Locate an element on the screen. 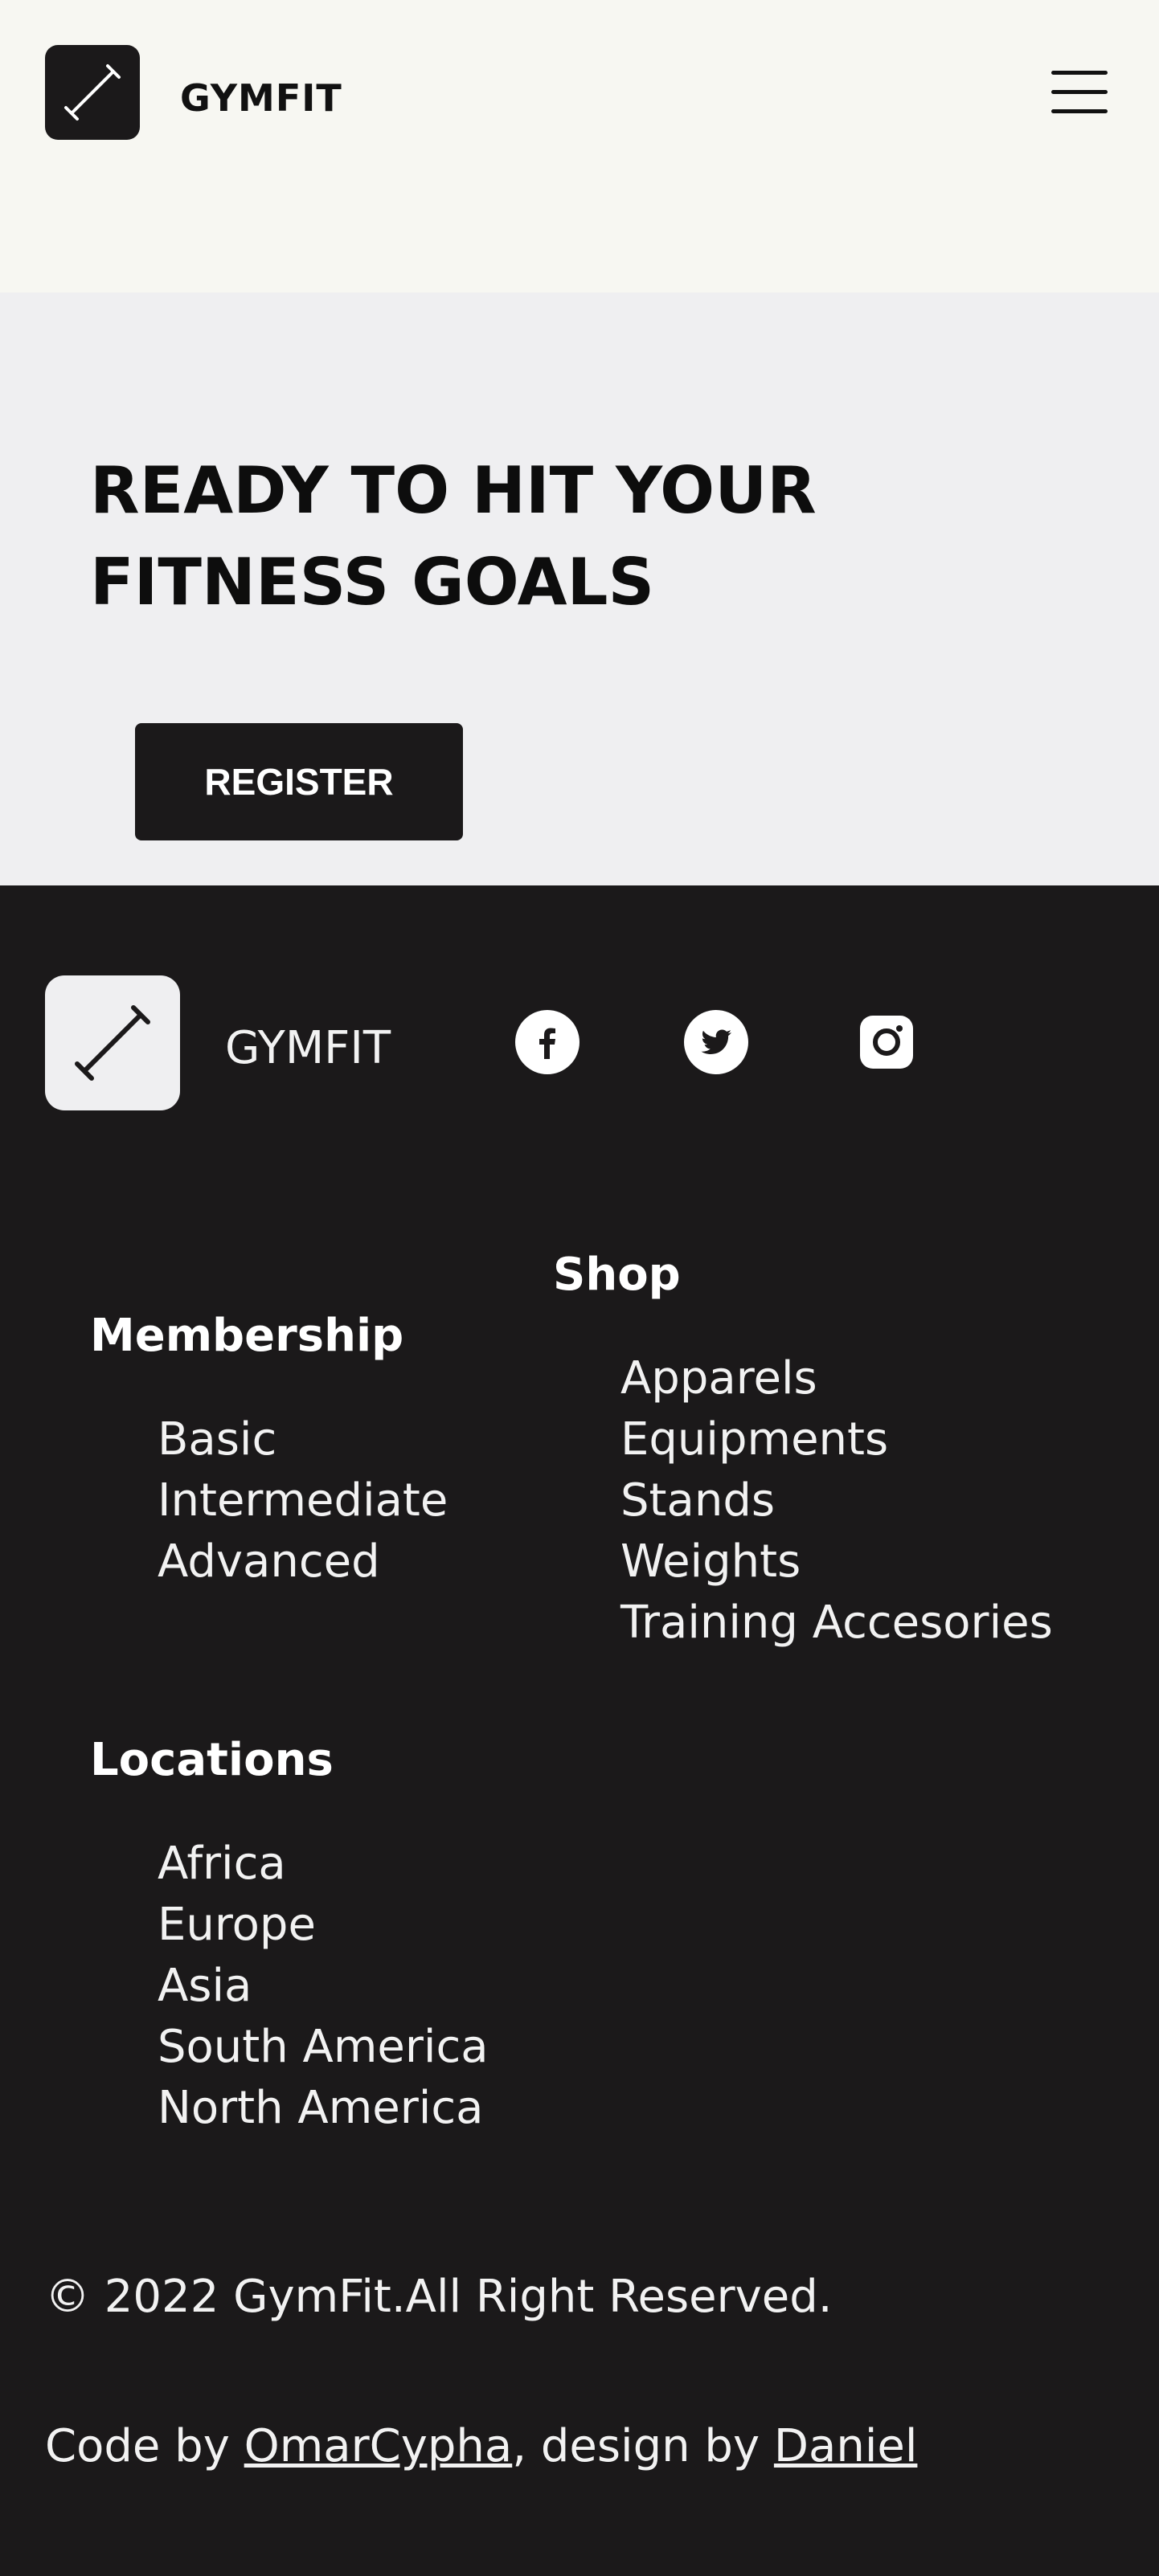  shop-training-accessories-link: Training Accesories is located at coordinates (836, 1623).